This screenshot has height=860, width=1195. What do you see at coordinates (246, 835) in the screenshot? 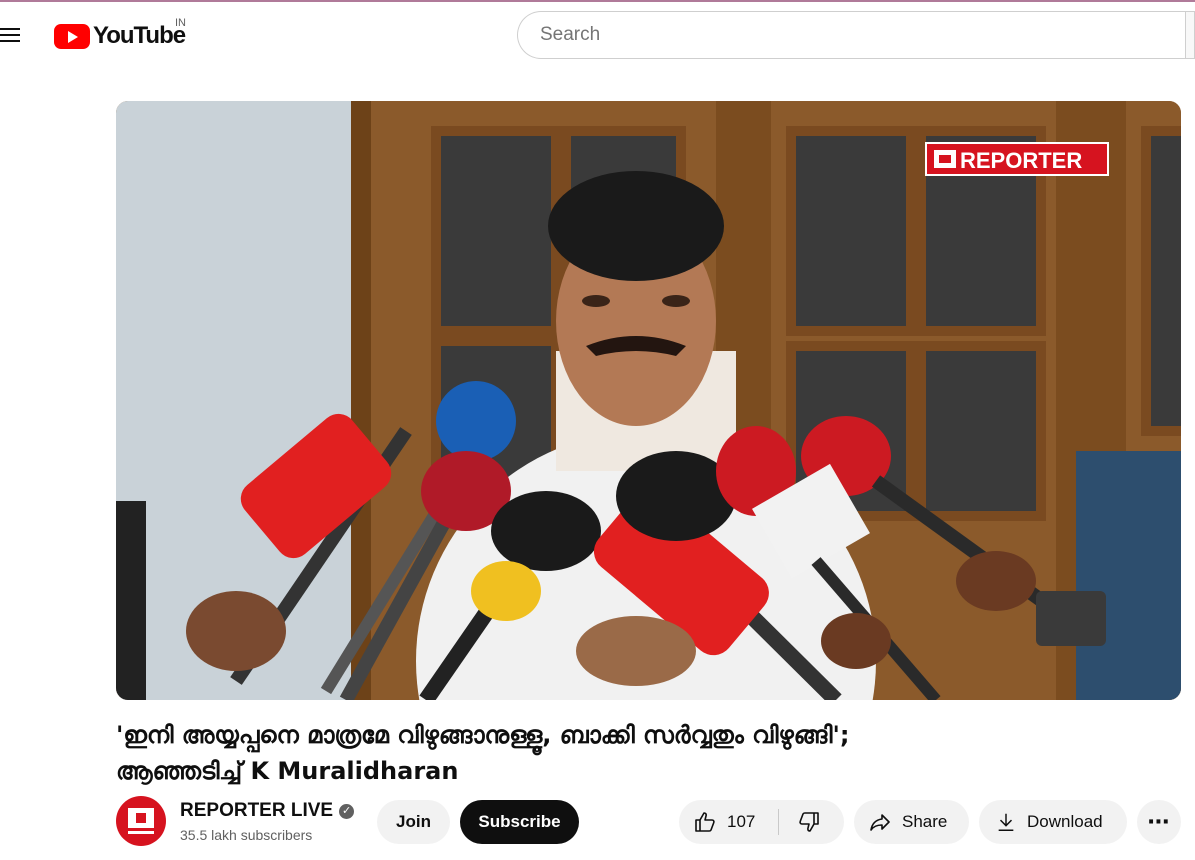
I see `subscriber-count: 35.5 lakh subscribers` at bounding box center [246, 835].